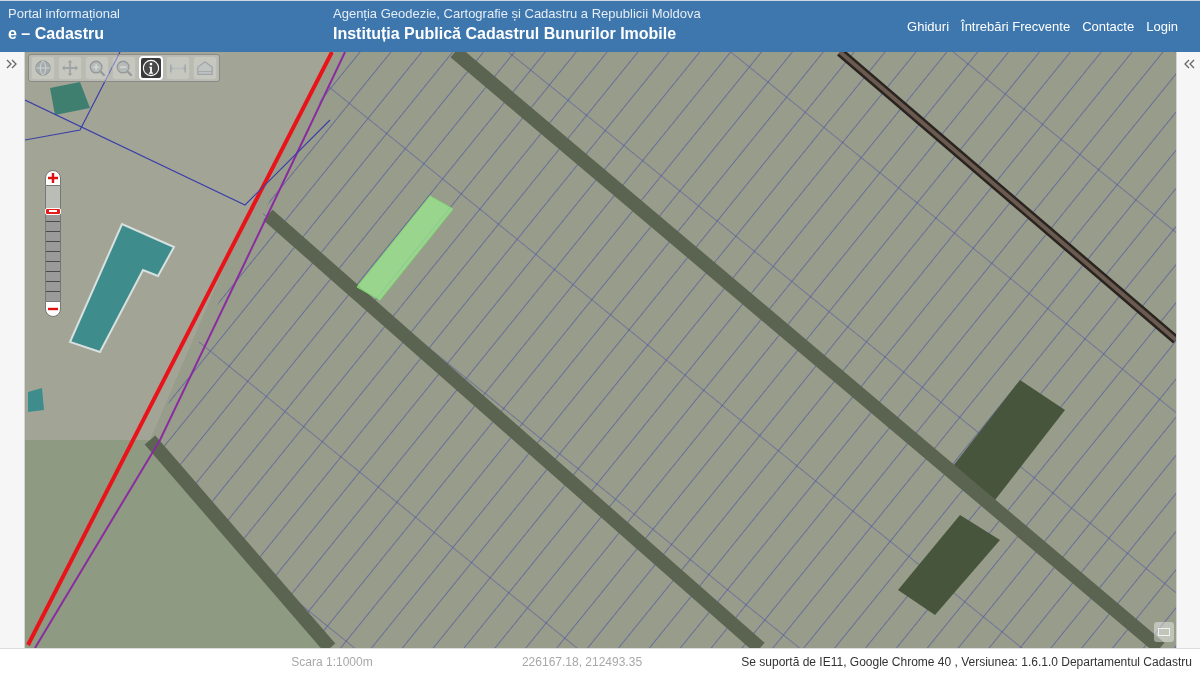 Image resolution: width=1200 pixels, height=674 pixels. I want to click on minus-icon, so click(53, 309).